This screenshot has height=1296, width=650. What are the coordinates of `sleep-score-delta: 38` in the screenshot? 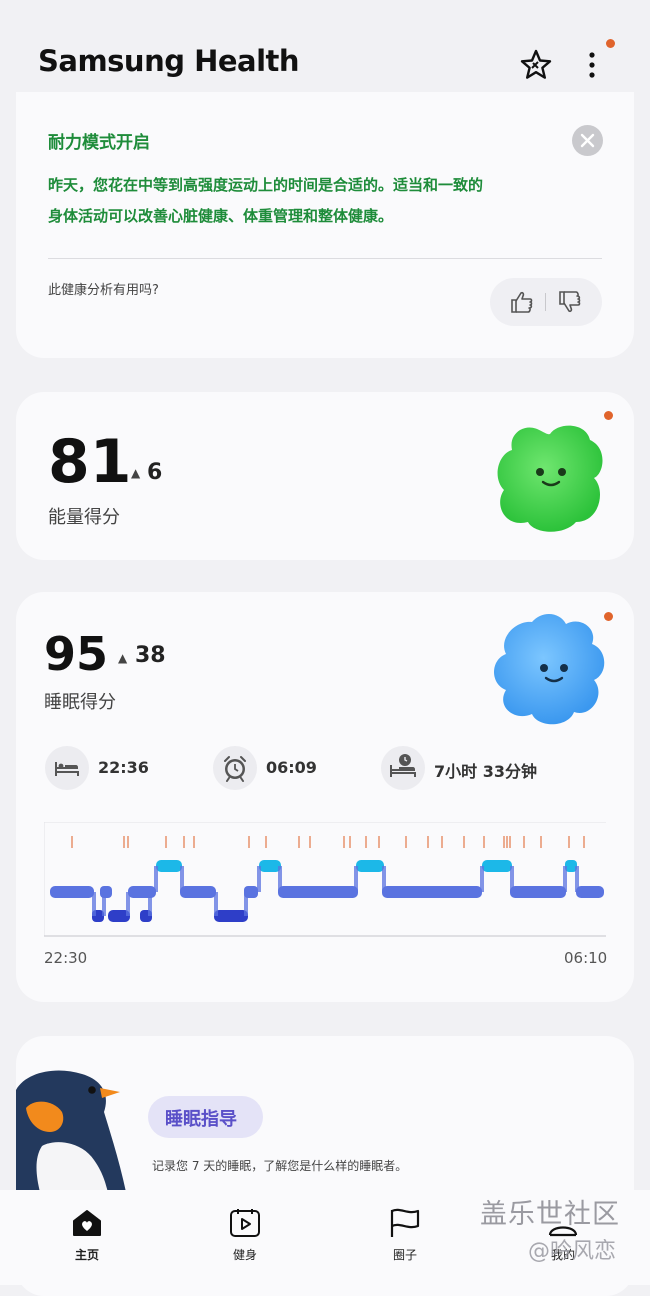 It's located at (150, 655).